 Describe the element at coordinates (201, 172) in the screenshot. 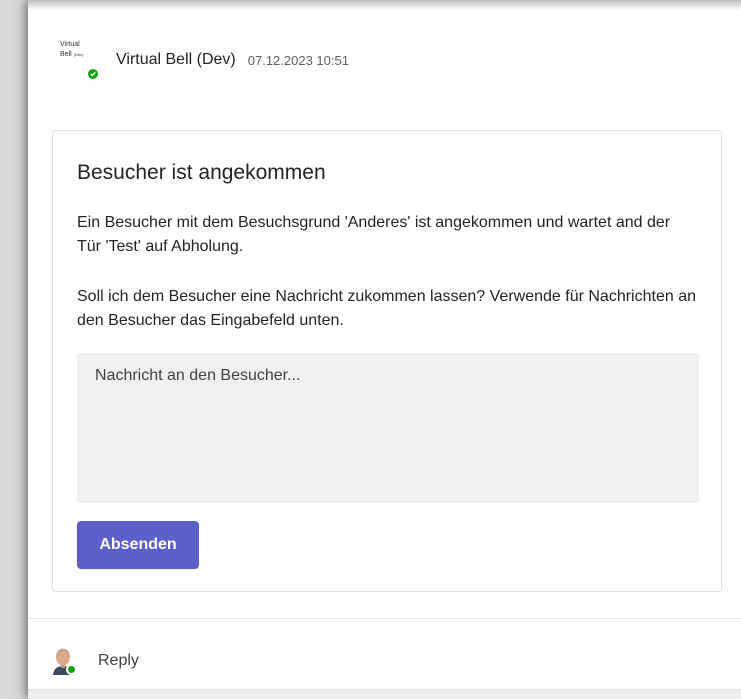

I see `card-title: Besucher ist angekommen` at that location.